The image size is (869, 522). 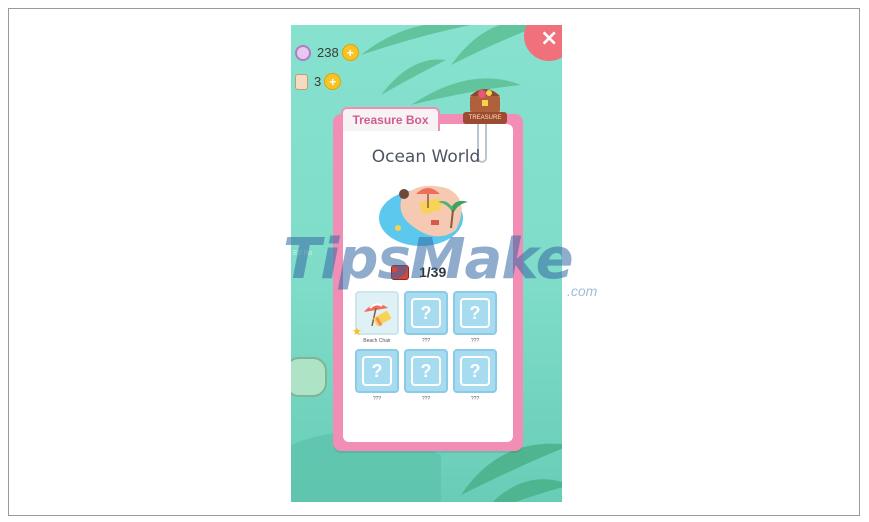 I want to click on treasure-badge-label: TREASURE, so click(x=485, y=118).